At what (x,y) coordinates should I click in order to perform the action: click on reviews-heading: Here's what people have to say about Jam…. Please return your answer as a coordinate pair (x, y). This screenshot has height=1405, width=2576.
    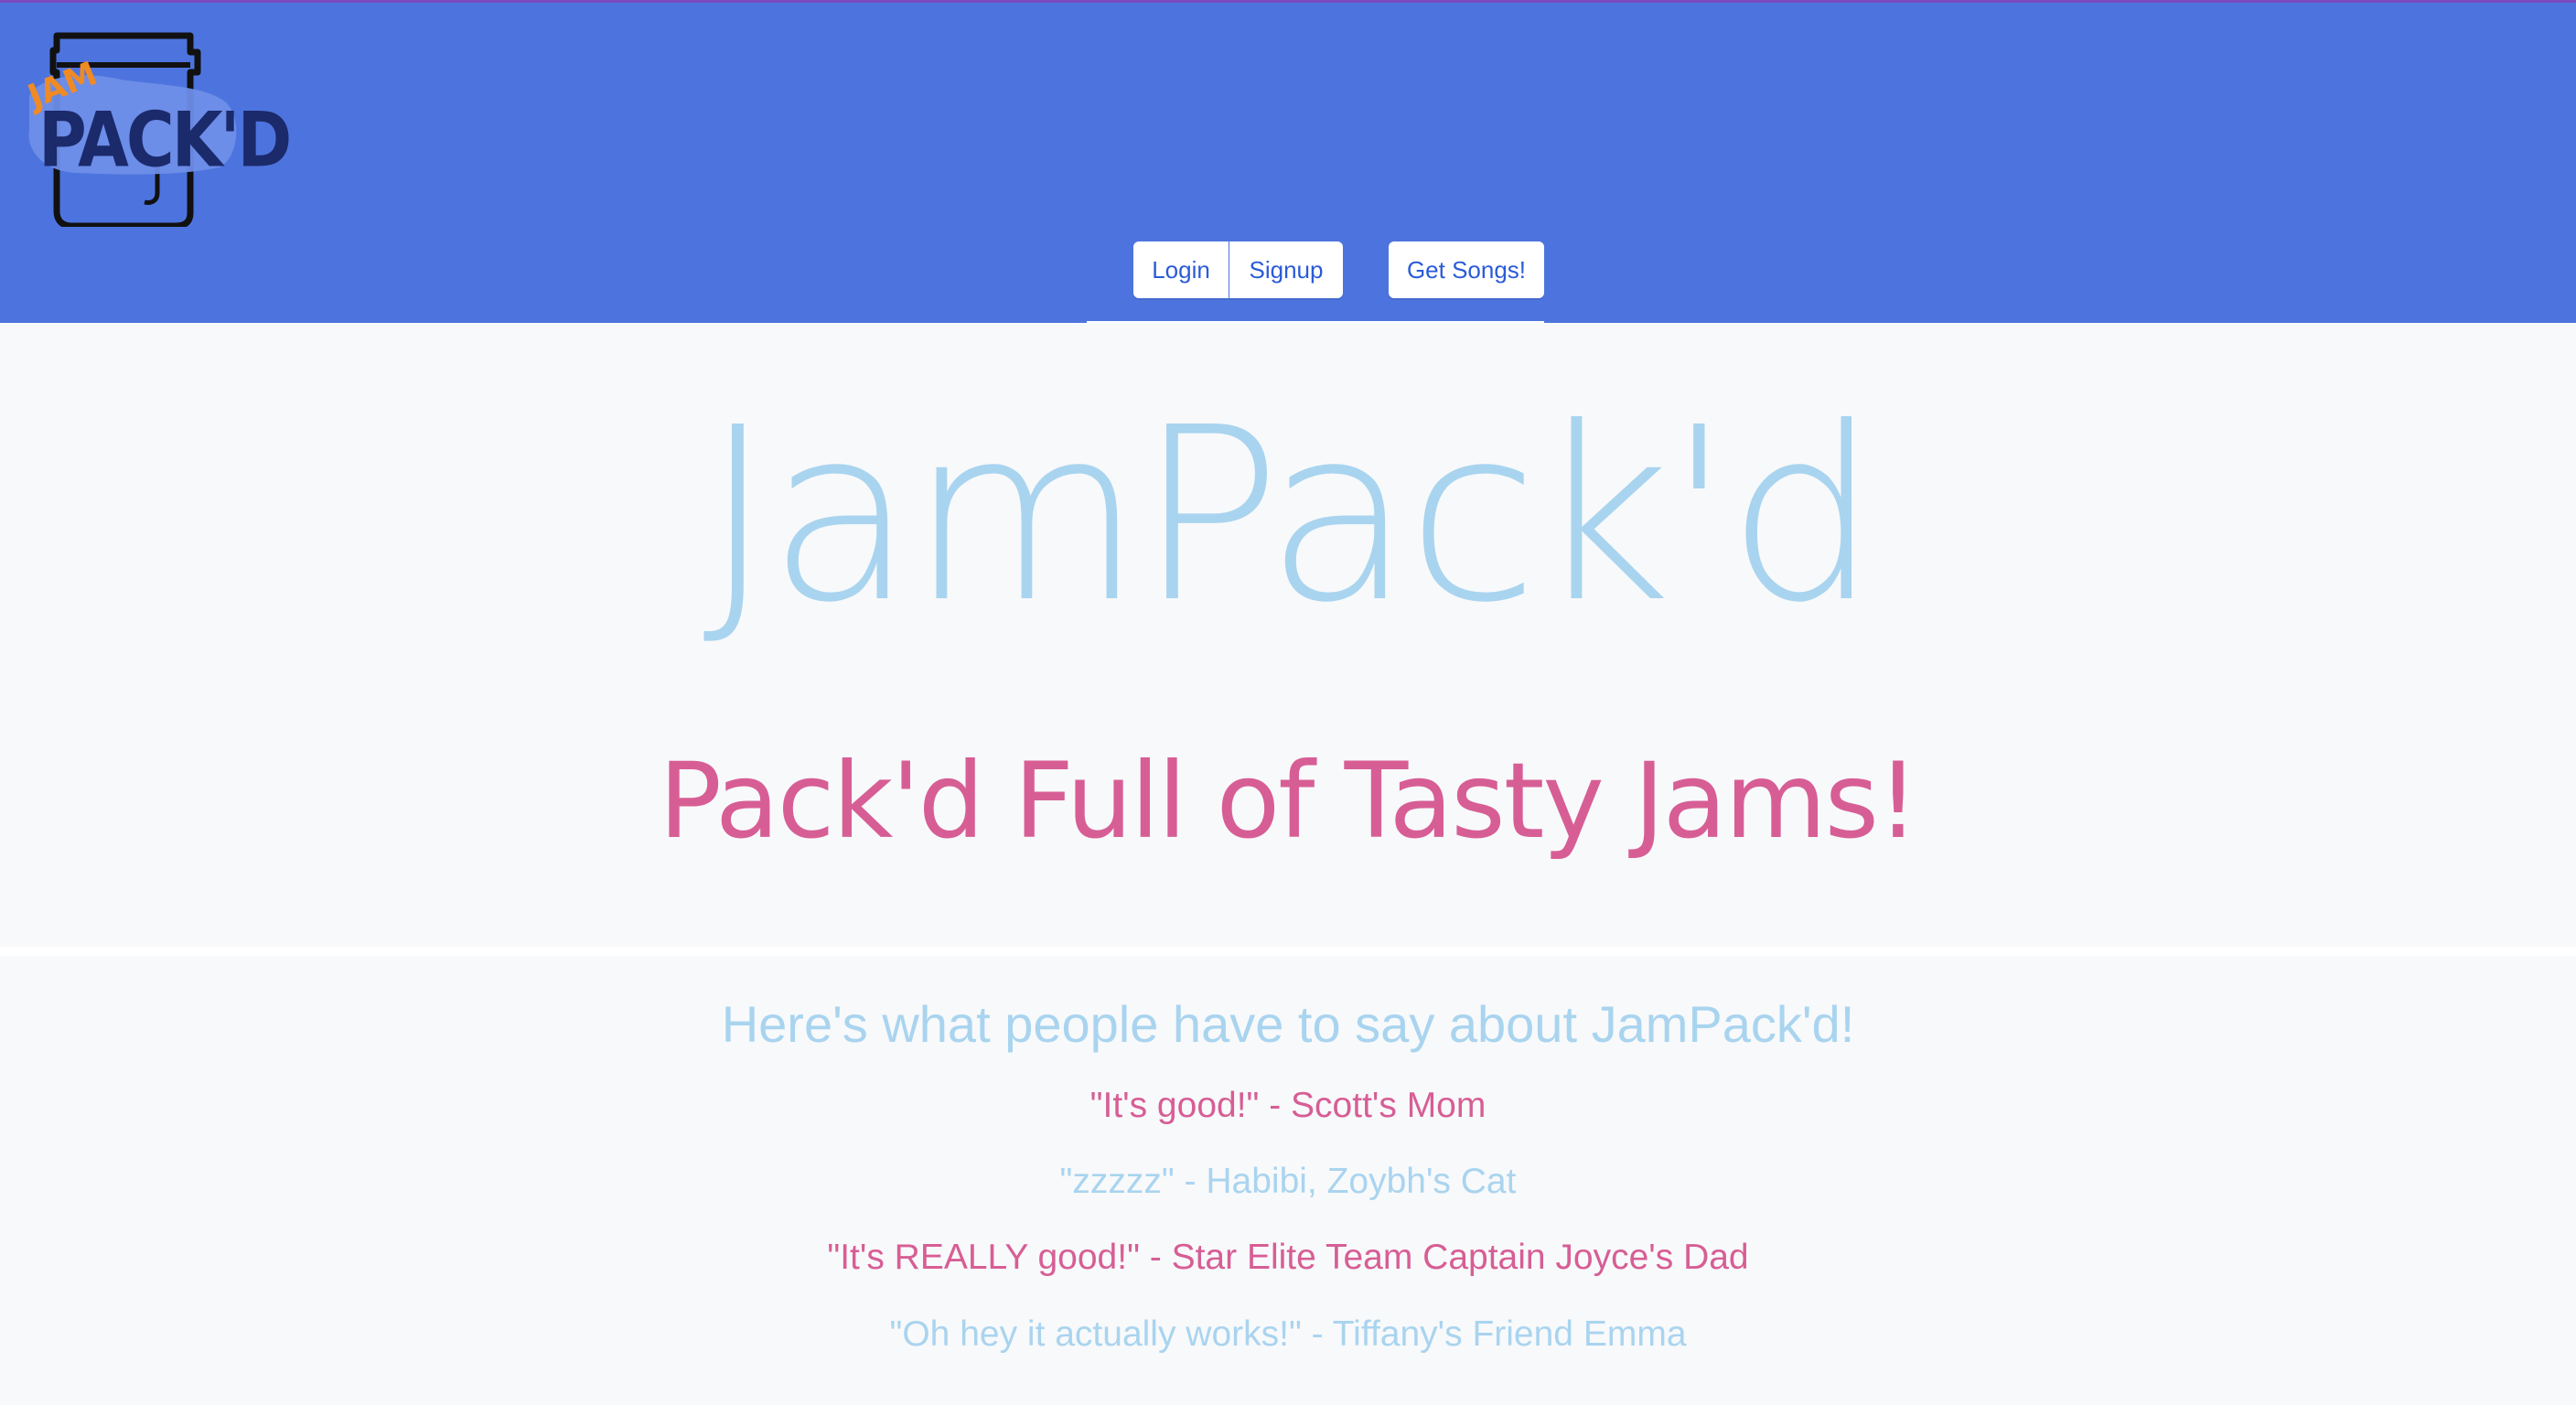
    Looking at the image, I should click on (1288, 1024).